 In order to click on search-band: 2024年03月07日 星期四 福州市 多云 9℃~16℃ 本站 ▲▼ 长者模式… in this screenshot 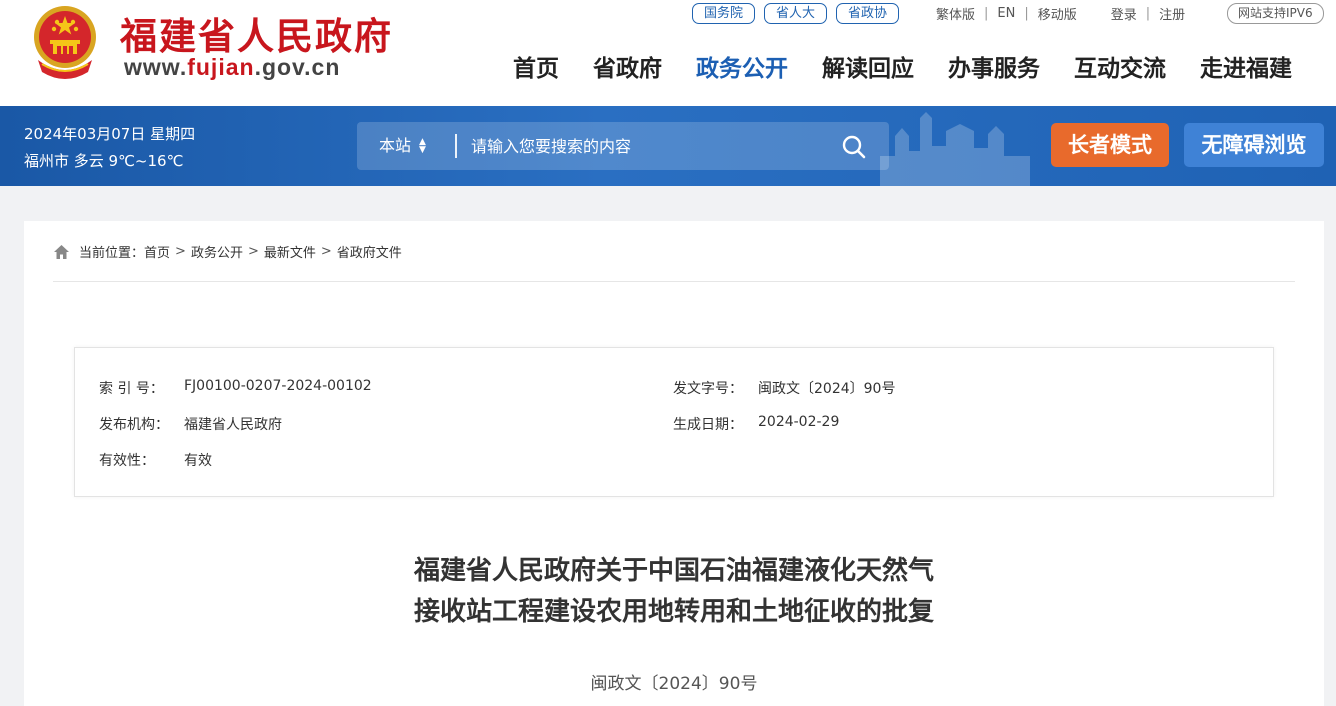, I will do `click(668, 146)`.